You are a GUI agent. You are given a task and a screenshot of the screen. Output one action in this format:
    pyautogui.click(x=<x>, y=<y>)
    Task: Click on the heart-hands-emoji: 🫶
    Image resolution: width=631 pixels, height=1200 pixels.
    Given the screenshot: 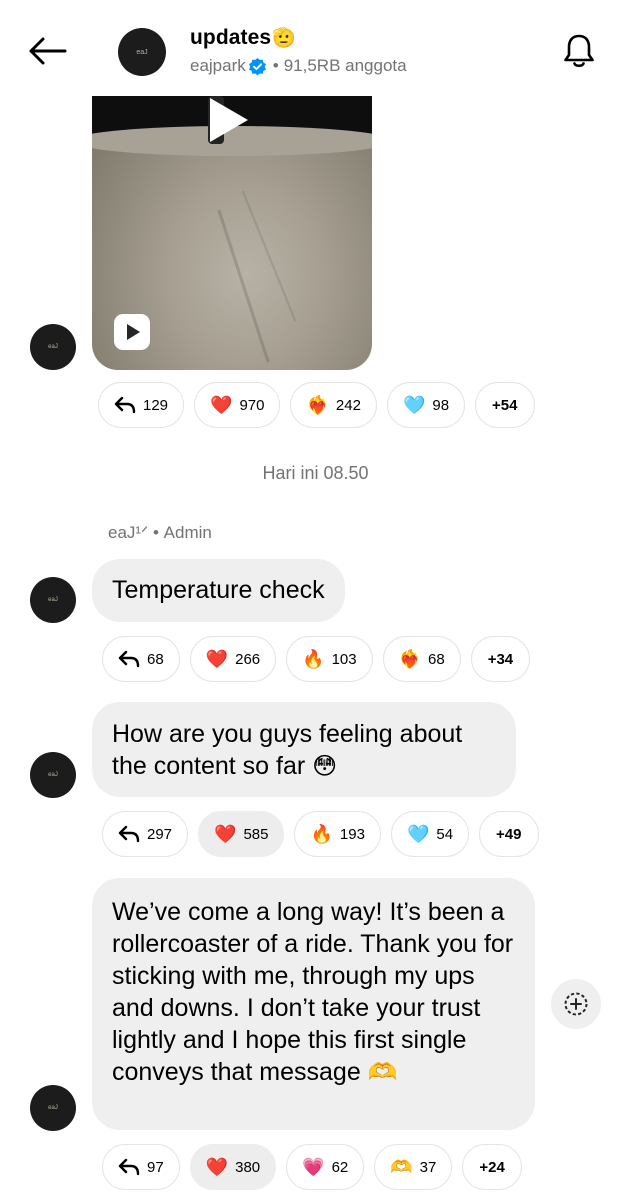 What is the action you would take?
    pyautogui.click(x=382, y=1072)
    